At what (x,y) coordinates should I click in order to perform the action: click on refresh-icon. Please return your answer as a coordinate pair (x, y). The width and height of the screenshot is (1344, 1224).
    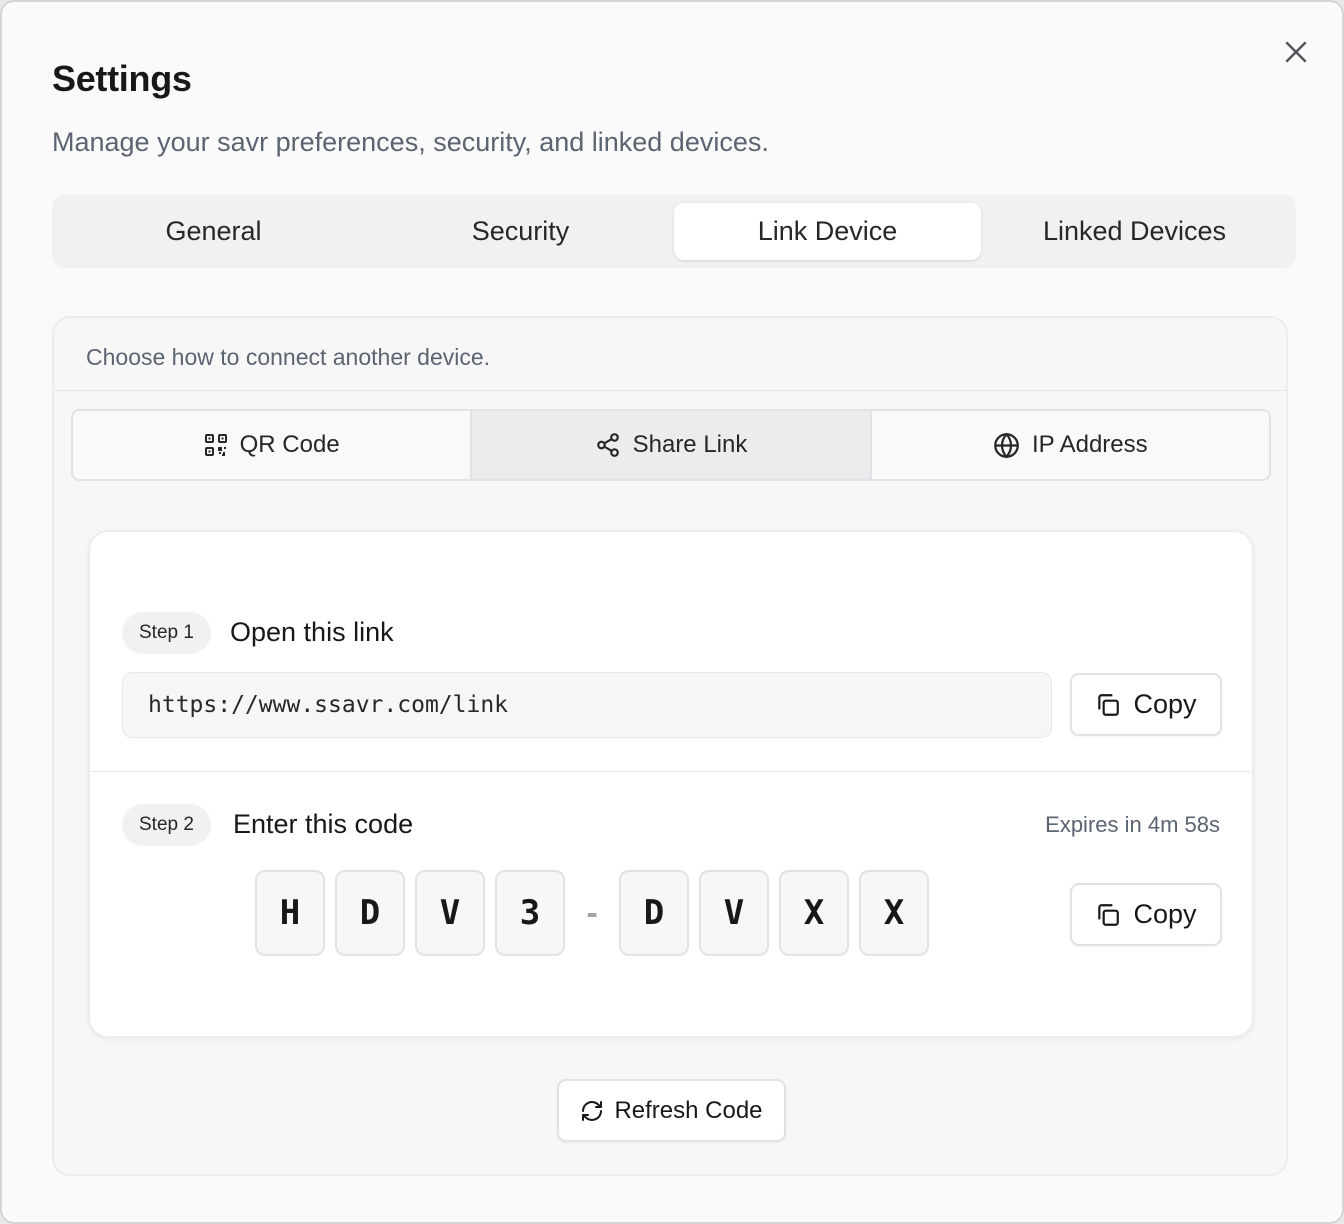
    Looking at the image, I should click on (592, 1110).